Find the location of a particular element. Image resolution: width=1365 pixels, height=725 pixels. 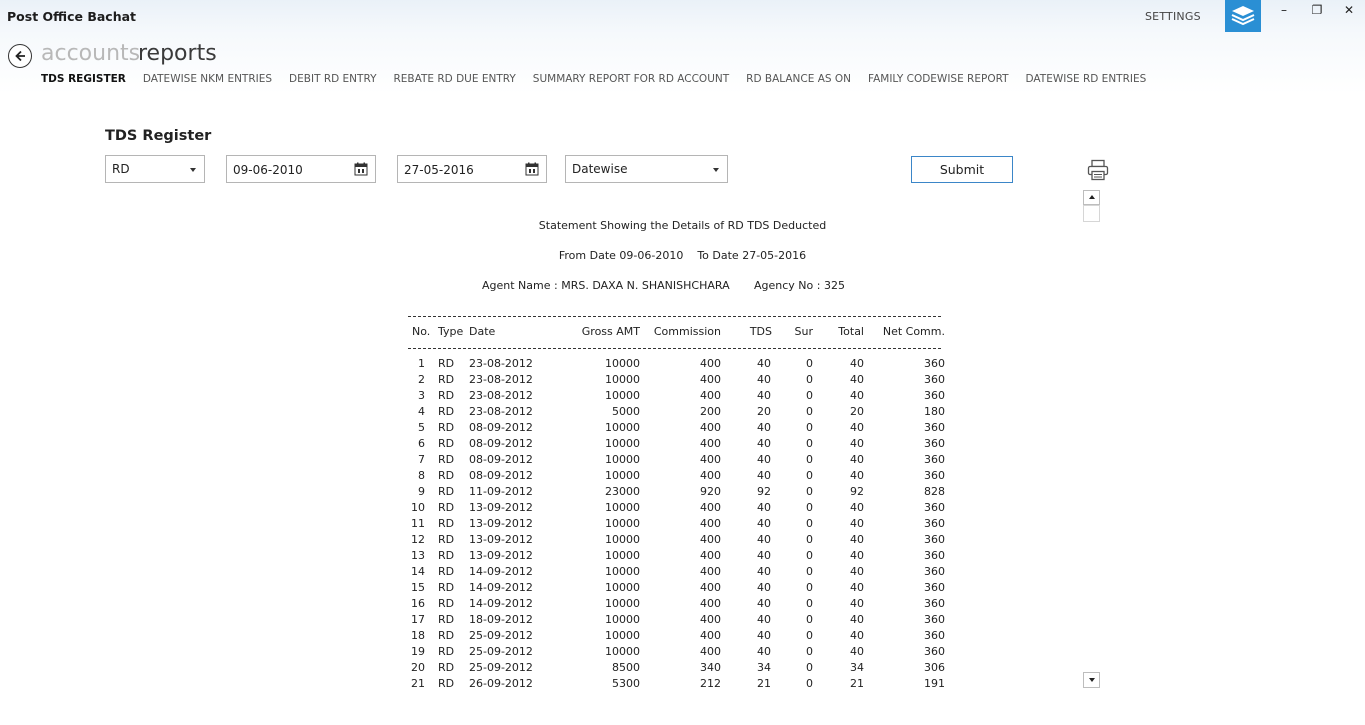

cell-no: 11 is located at coordinates (418, 523).